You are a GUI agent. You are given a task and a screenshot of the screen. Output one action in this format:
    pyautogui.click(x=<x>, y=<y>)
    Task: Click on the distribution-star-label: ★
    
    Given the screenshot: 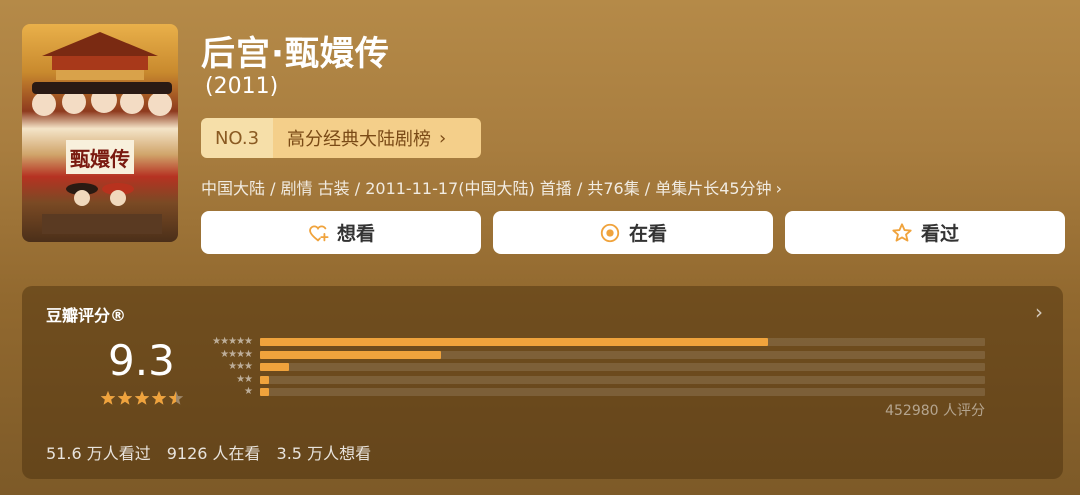 What is the action you would take?
    pyautogui.click(x=248, y=392)
    